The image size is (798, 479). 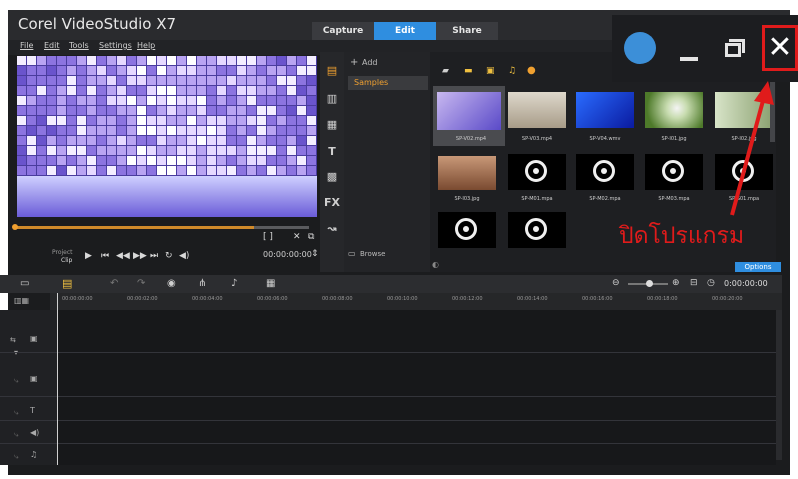 I want to click on instant-project-icon: ▥, so click(x=332, y=101).